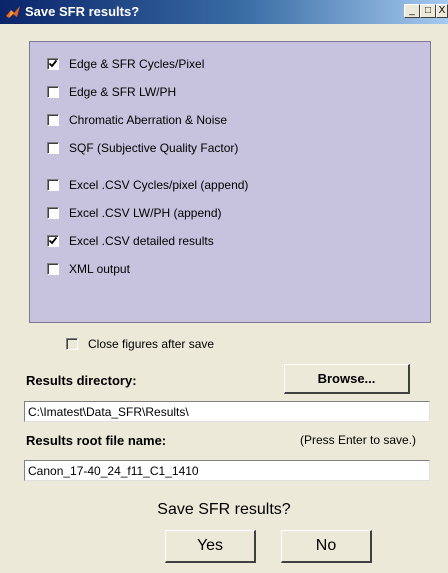 This screenshot has width=448, height=573. I want to click on title-bar: Save SFR results? _ □ X, so click(224, 12).